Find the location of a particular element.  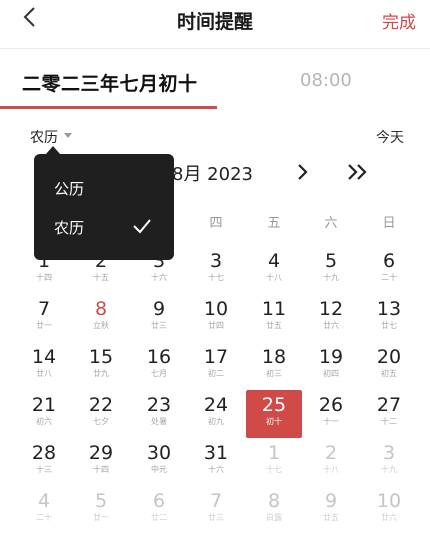

day-cell: 9 廿三 is located at coordinates (159, 318).